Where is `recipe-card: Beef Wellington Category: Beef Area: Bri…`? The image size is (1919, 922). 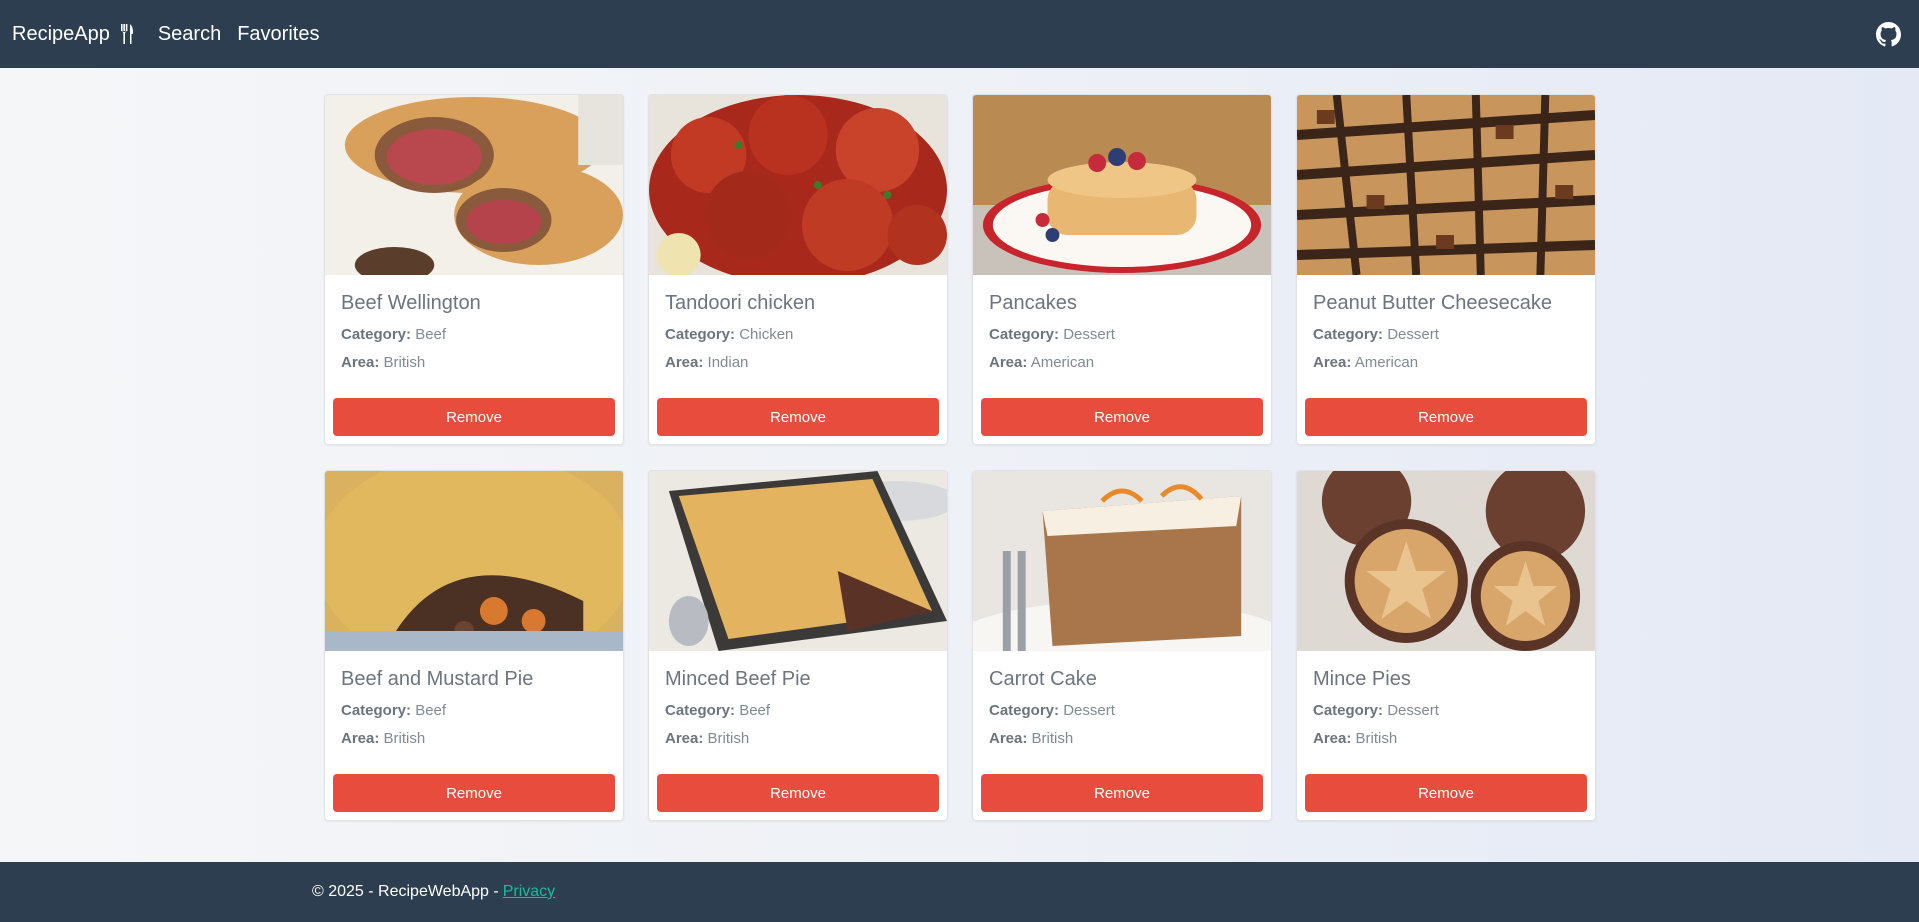 recipe-card: Beef Wellington Category: Beef Area: Bri… is located at coordinates (474, 269).